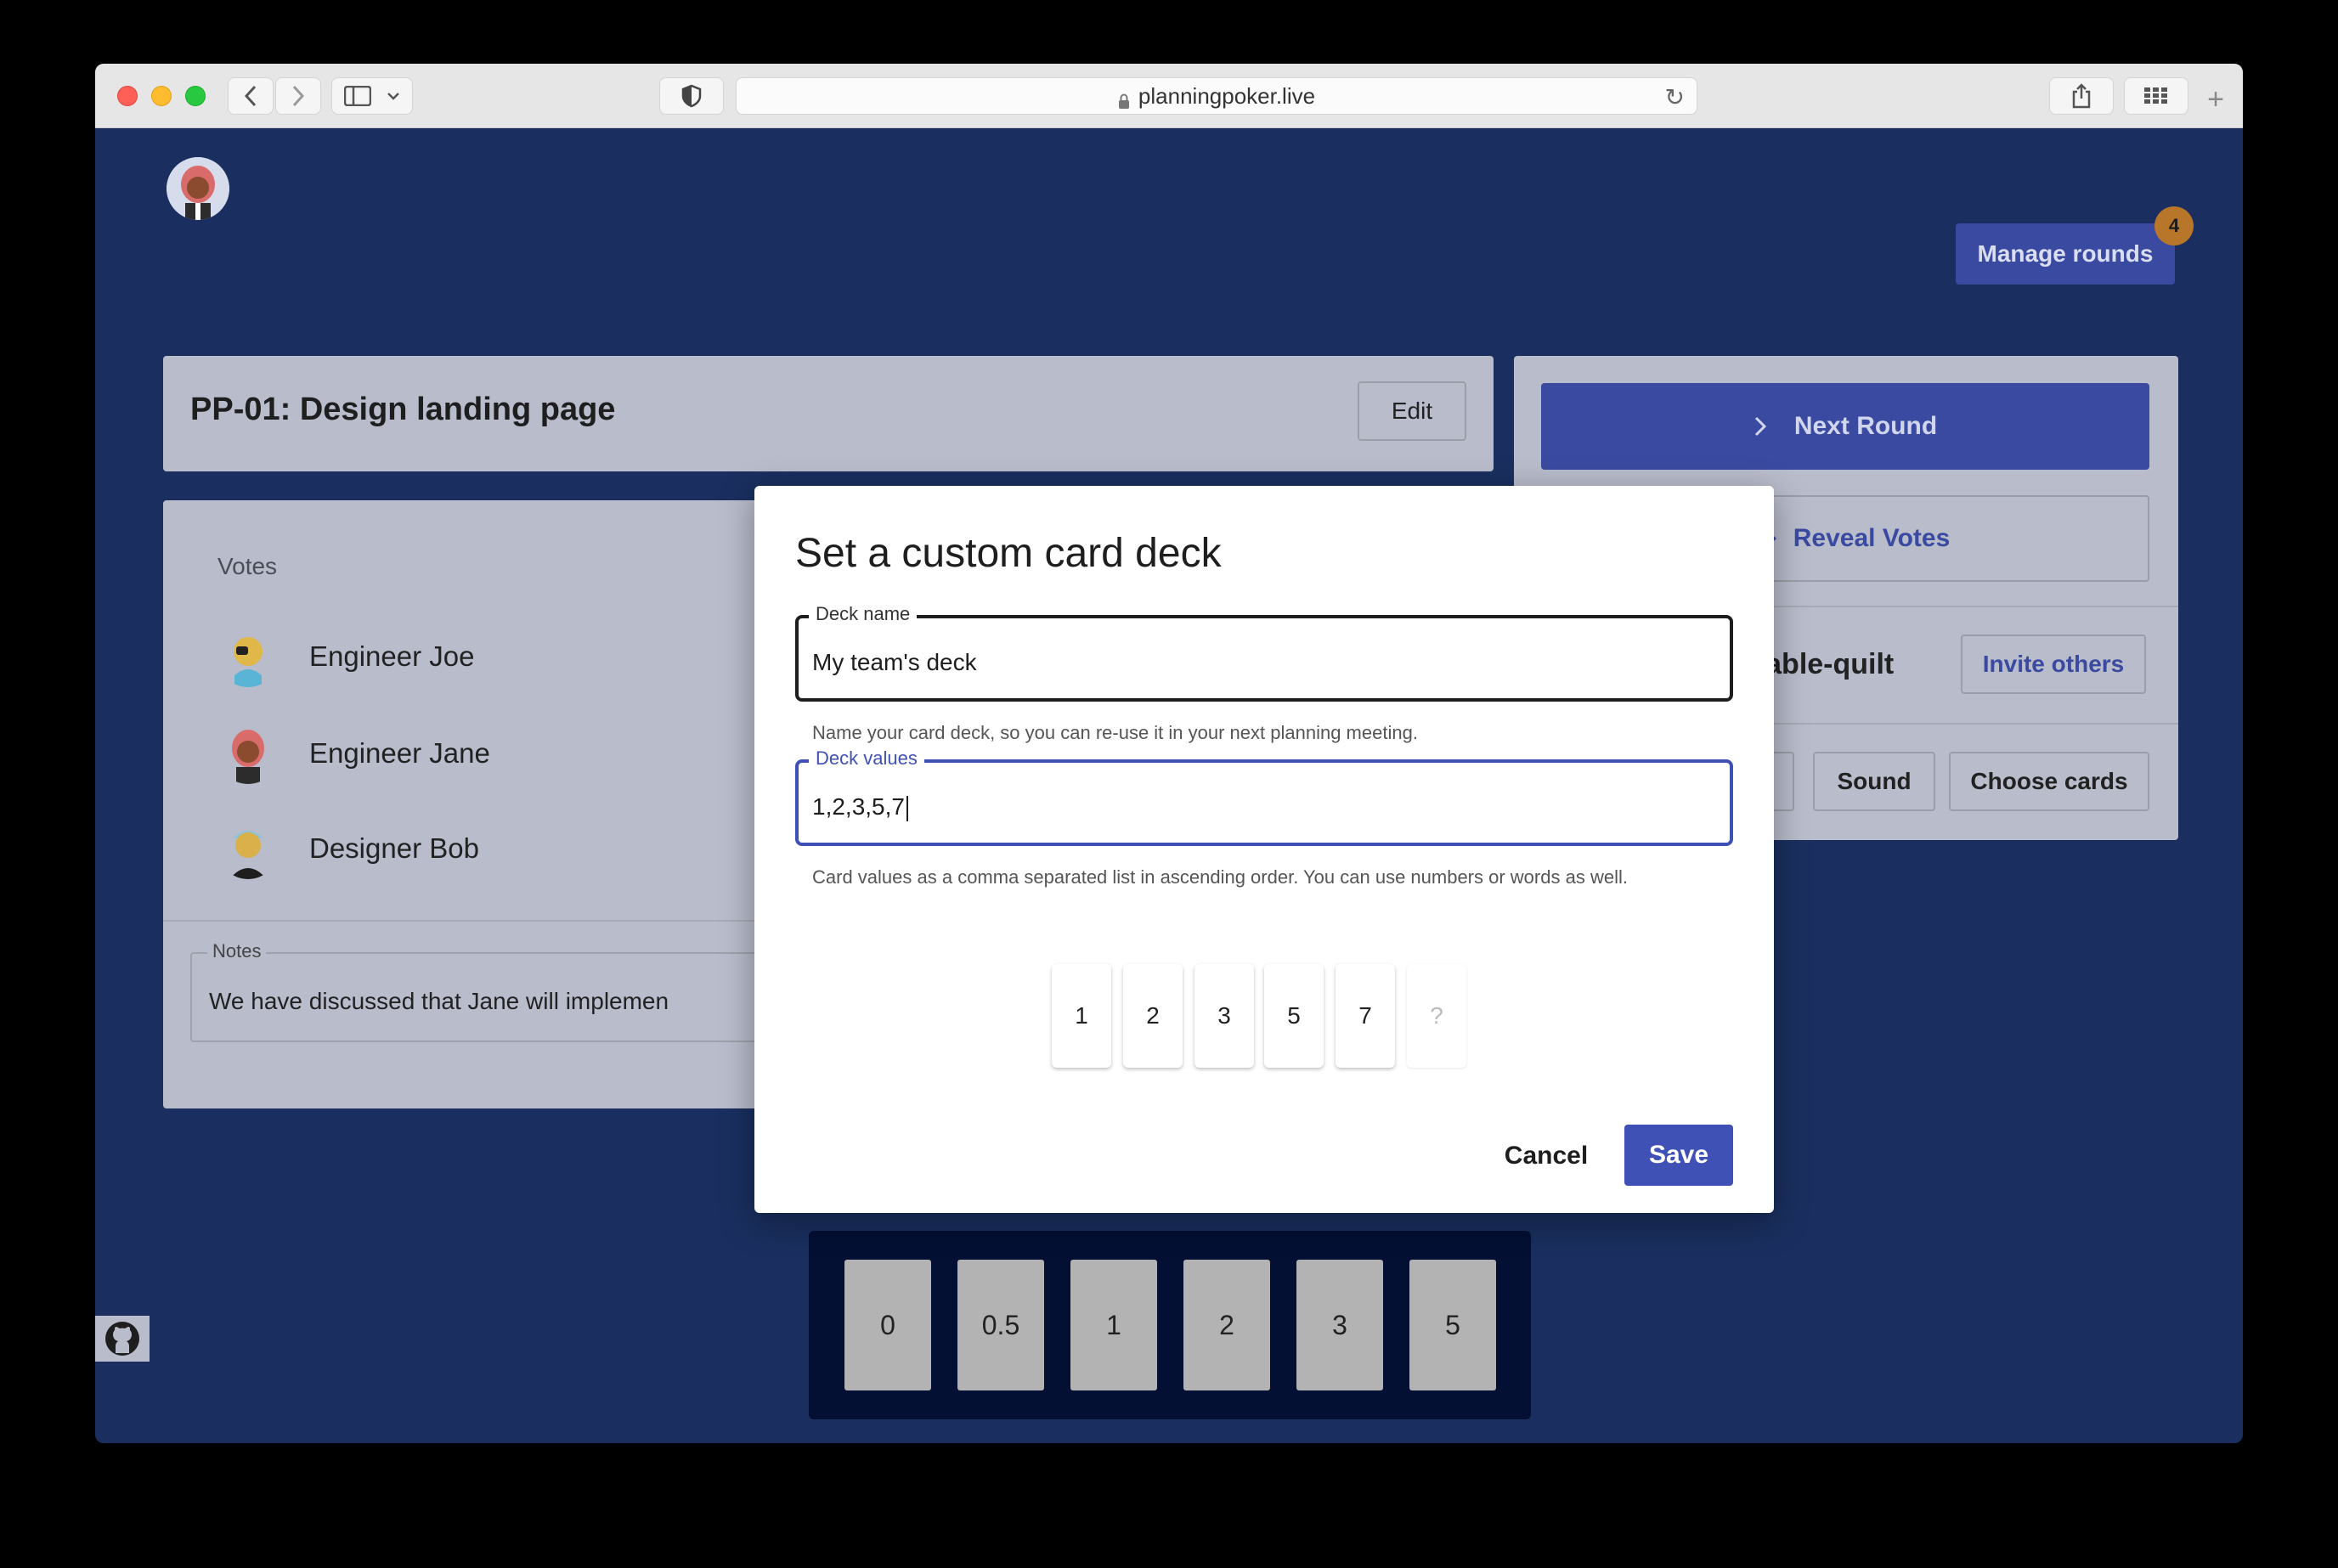 The image size is (2338, 1568). I want to click on url-text: planningpoker.live, so click(1227, 96).